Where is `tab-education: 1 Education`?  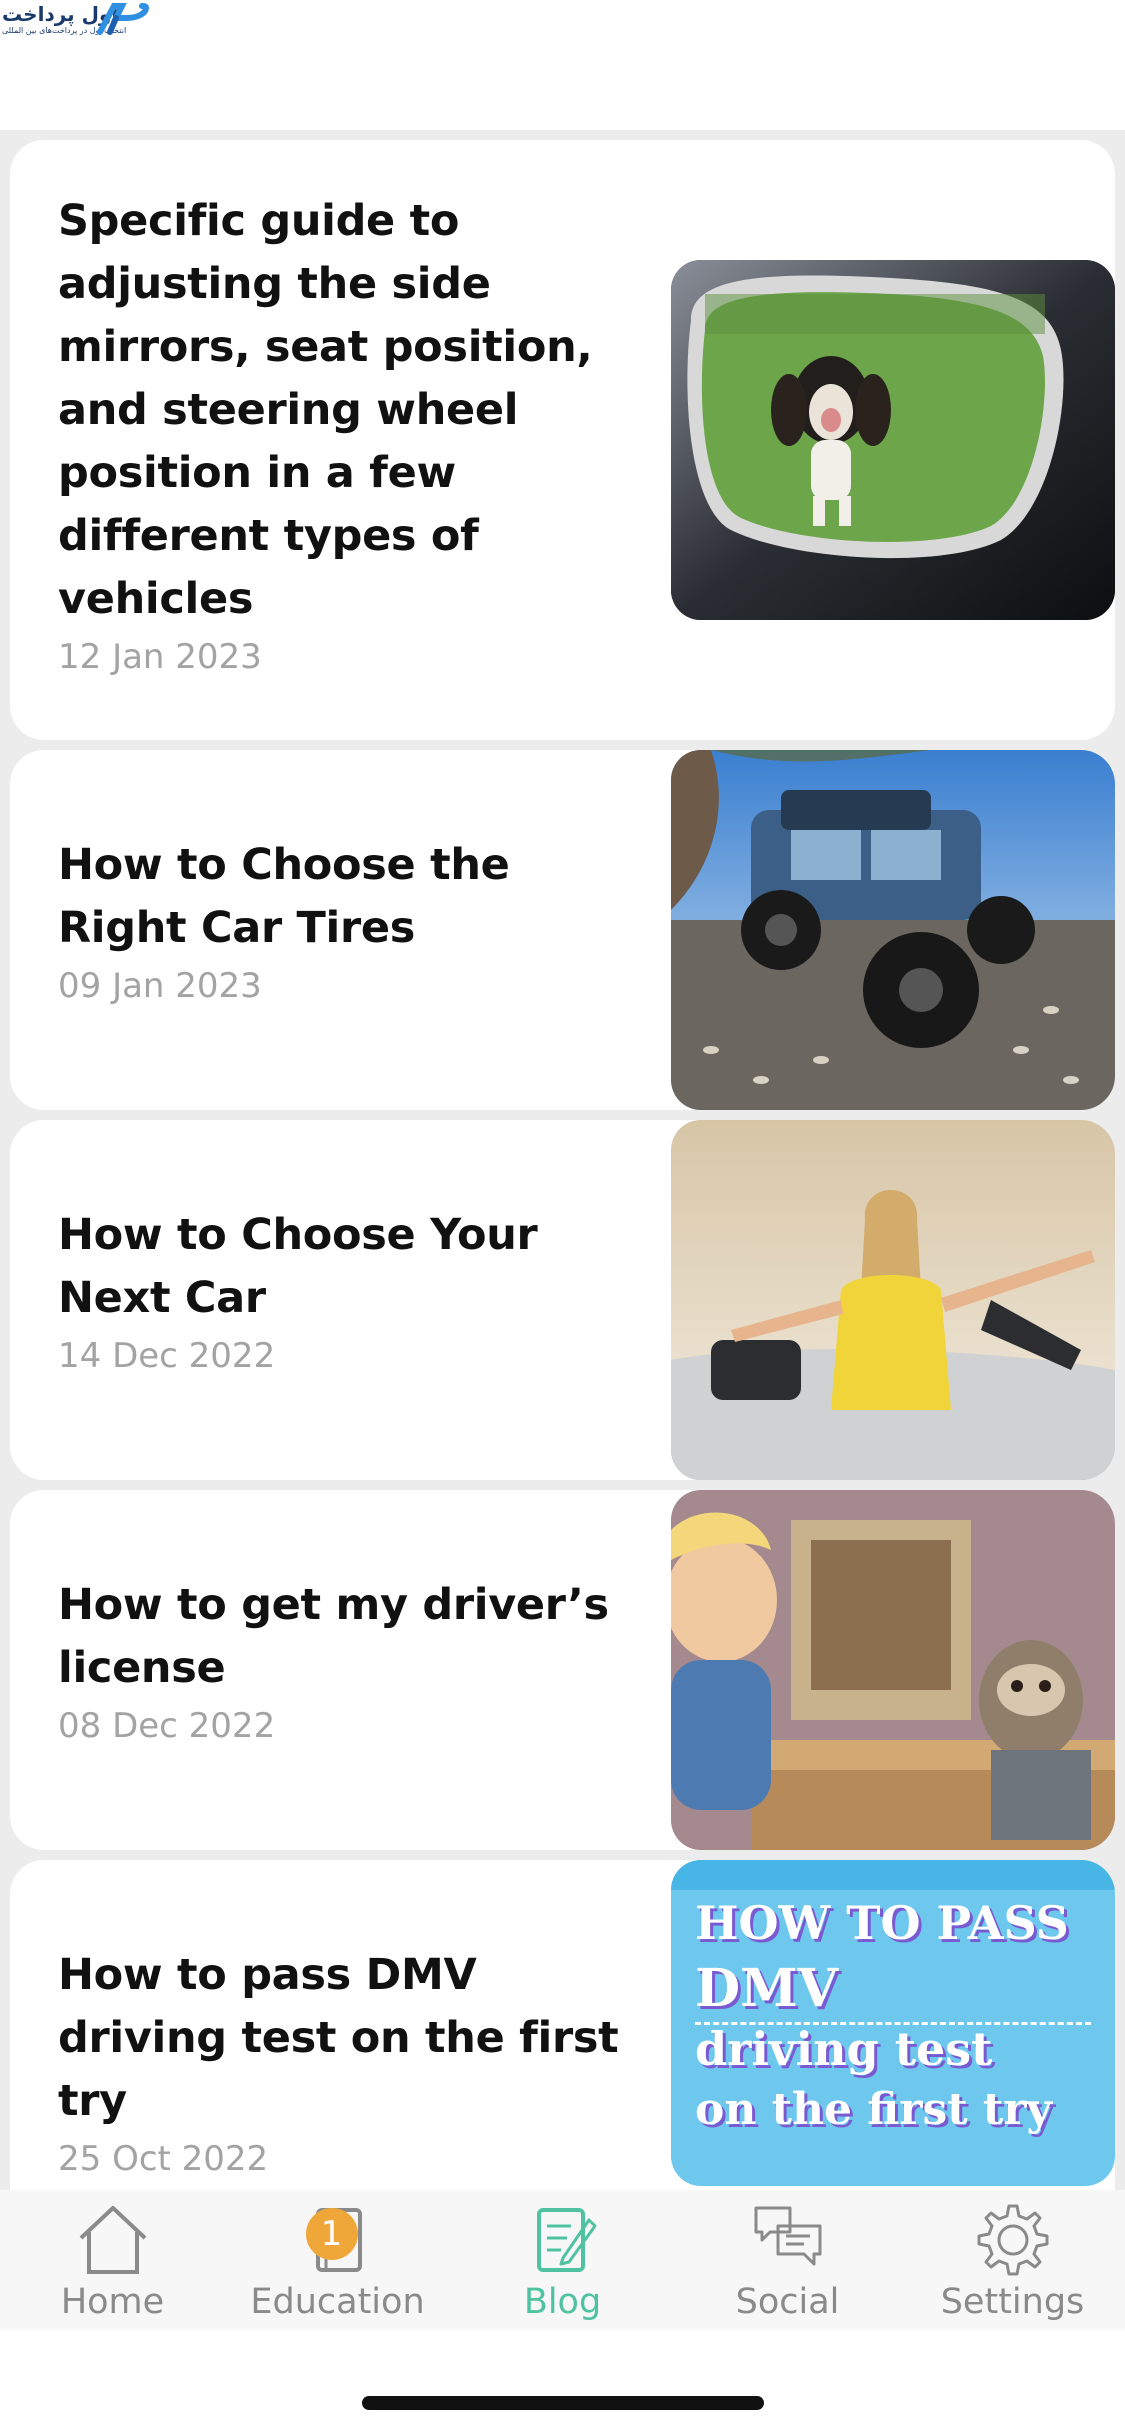
tab-education: 1 Education is located at coordinates (337, 2260).